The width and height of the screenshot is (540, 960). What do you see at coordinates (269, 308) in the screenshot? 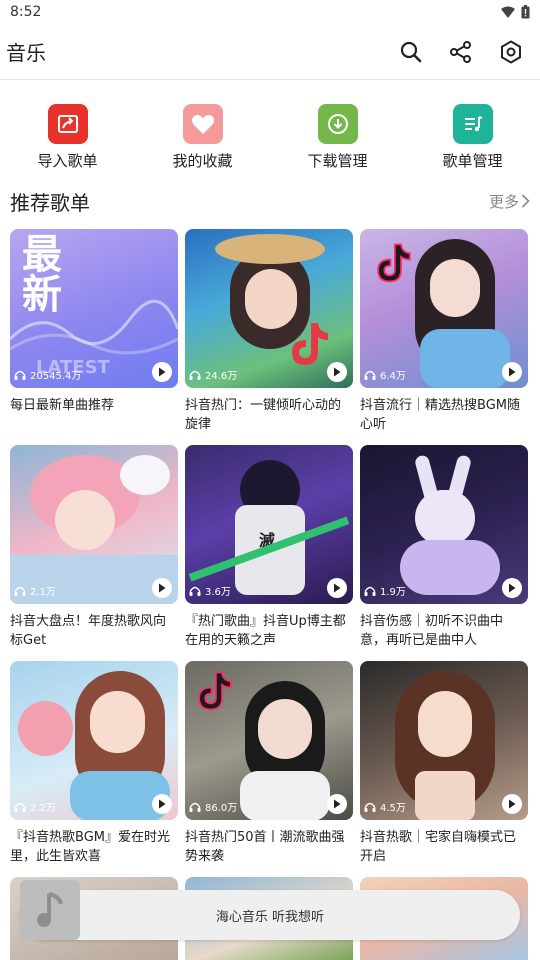
I see `playlist-cover: 24.6万` at bounding box center [269, 308].